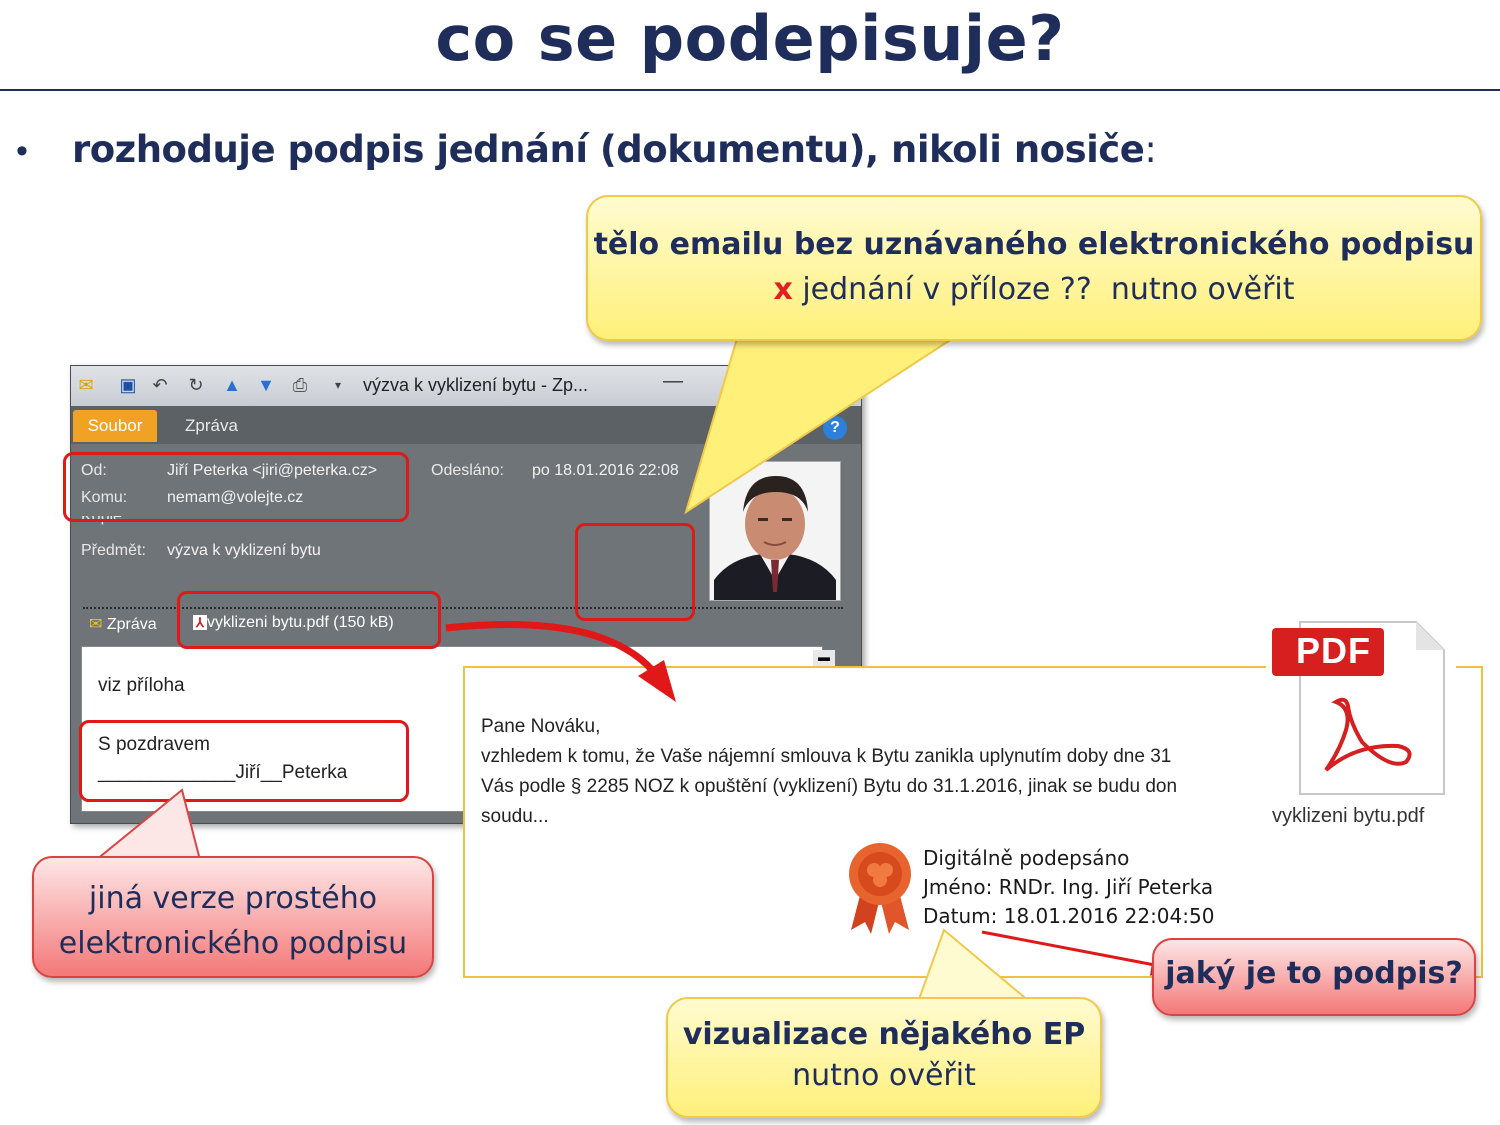 The width and height of the screenshot is (1500, 1125). I want to click on help-icon: ?, so click(835, 428).